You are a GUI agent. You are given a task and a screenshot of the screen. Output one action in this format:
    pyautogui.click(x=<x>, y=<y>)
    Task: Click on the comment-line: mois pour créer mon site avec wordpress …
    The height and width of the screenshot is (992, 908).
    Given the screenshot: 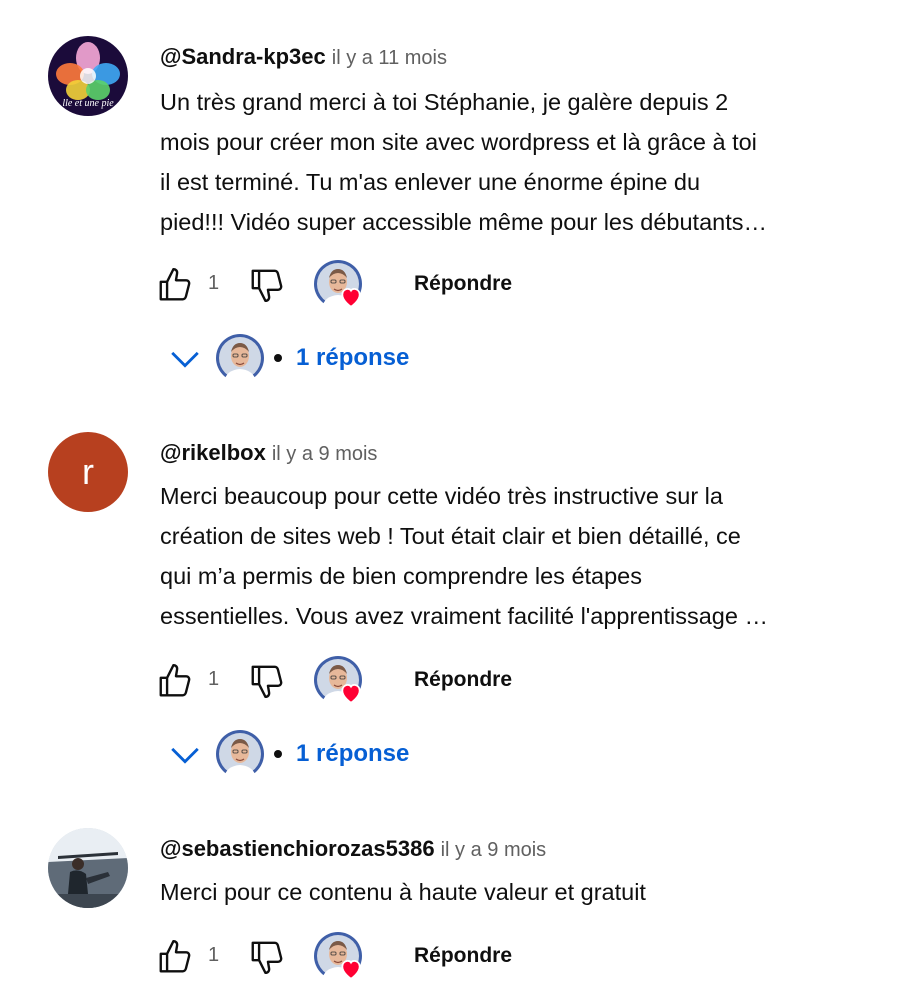 What is the action you would take?
    pyautogui.click(x=458, y=142)
    